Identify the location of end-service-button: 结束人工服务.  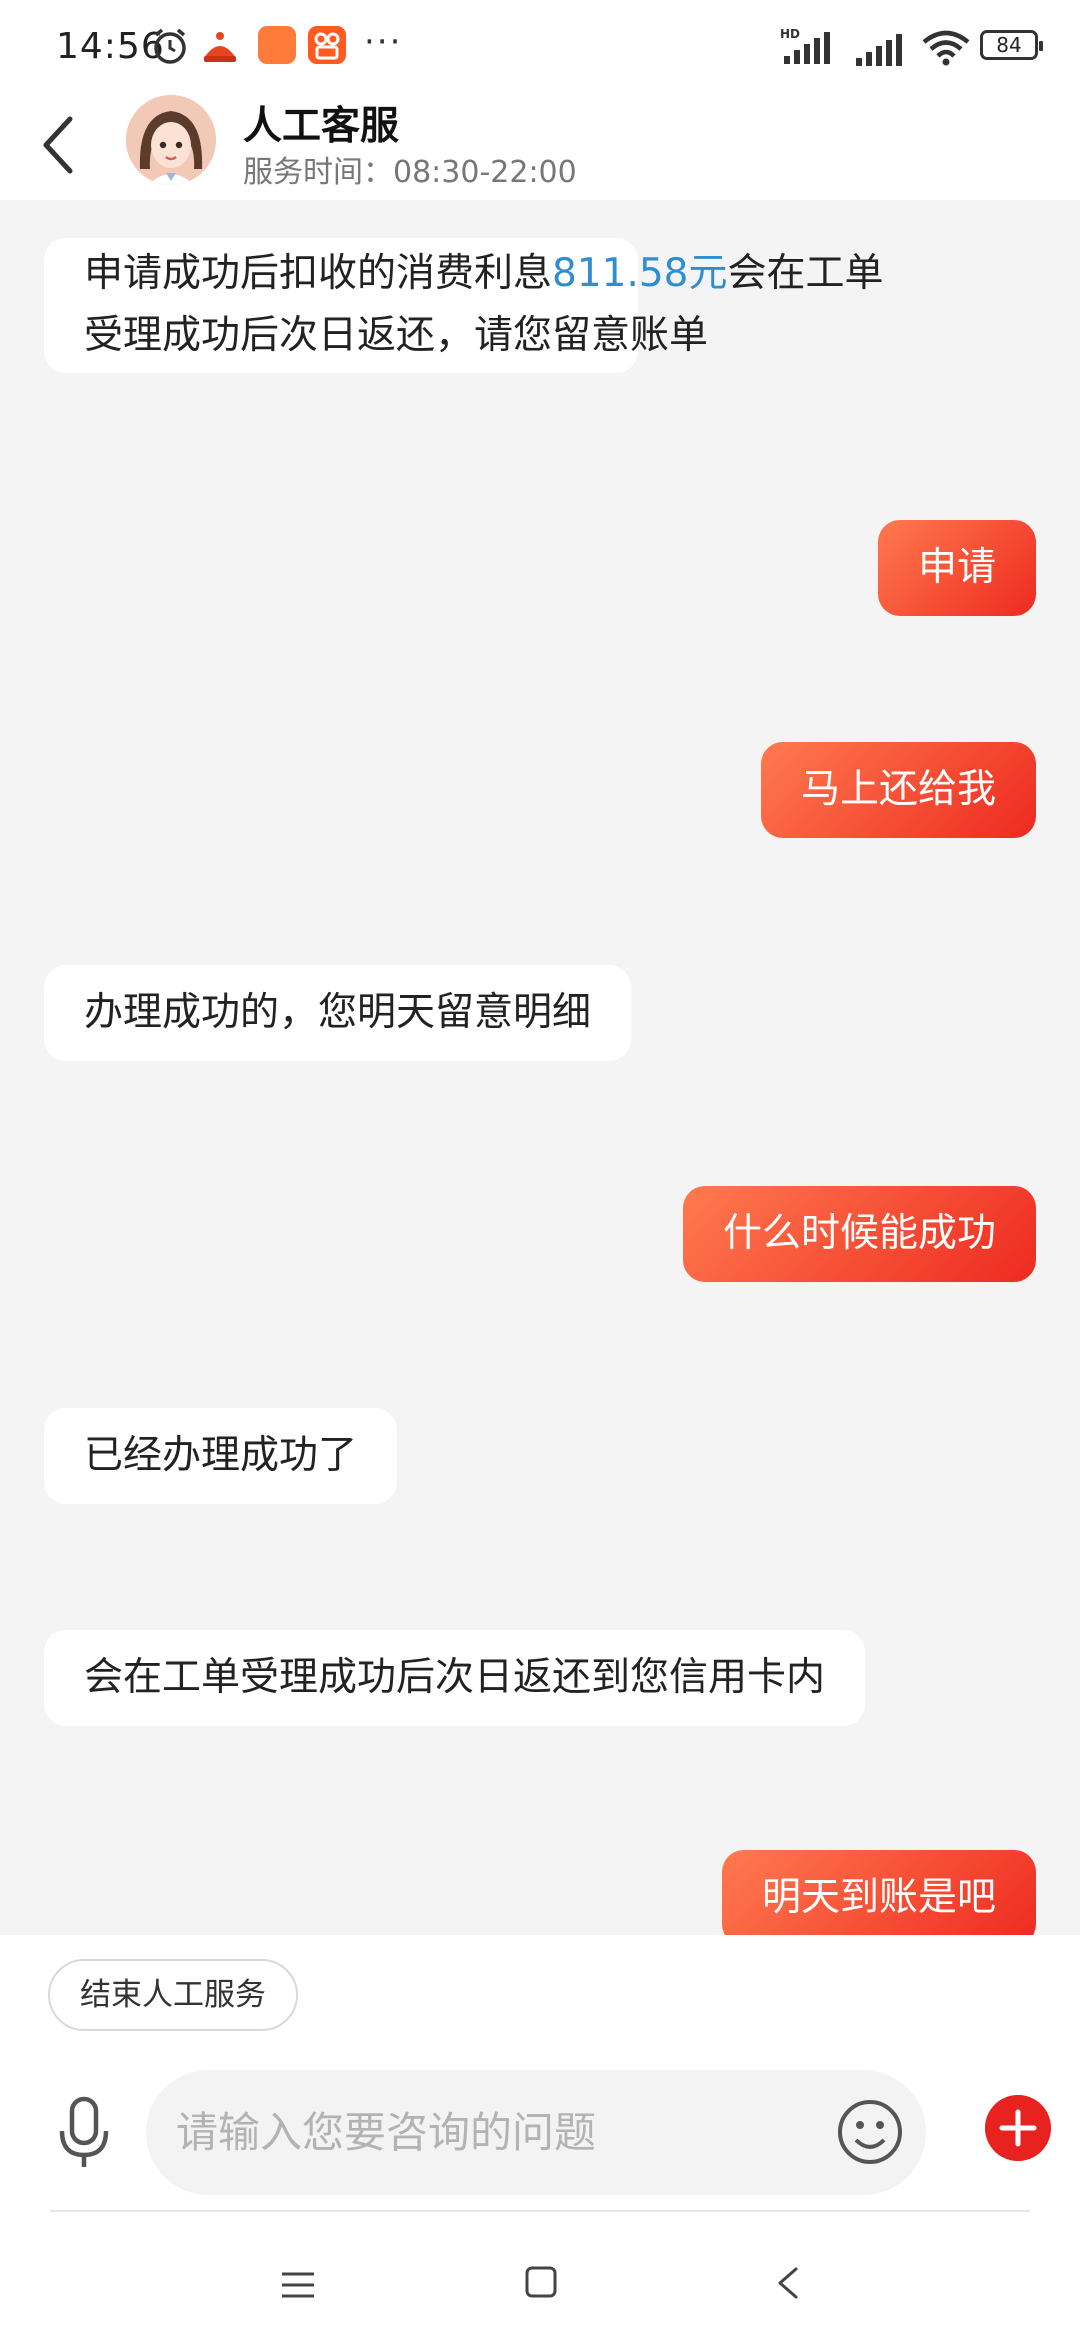
(173, 1995).